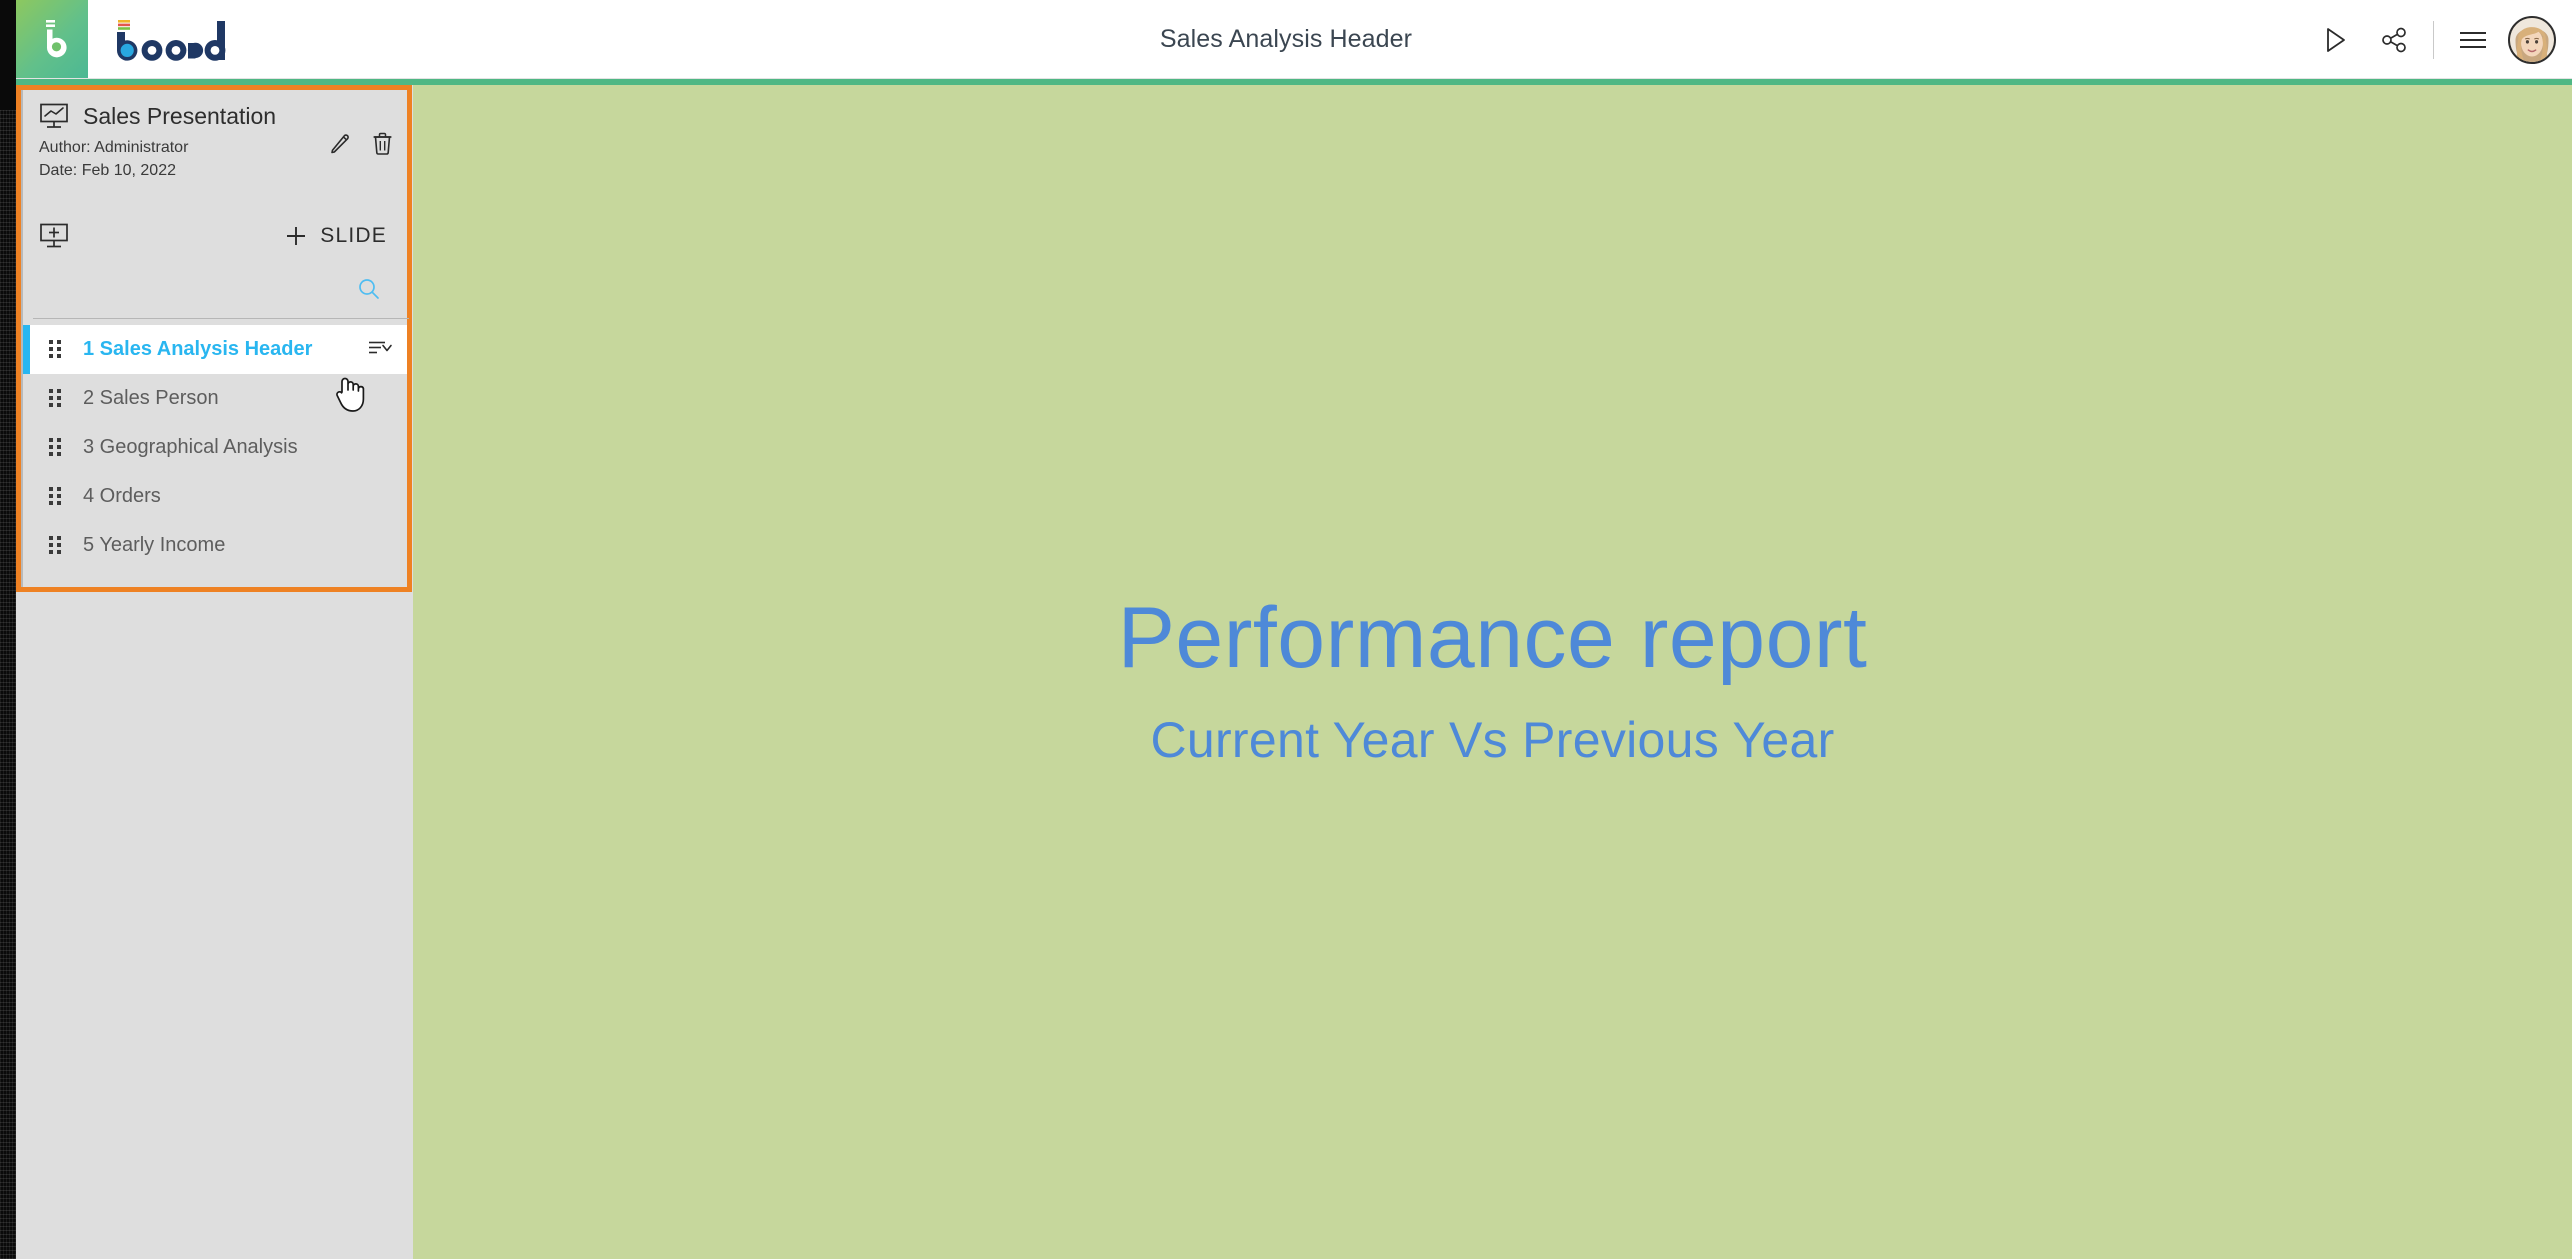 This screenshot has width=2572, height=1259. Describe the element at coordinates (1492, 740) in the screenshot. I see `slide-subheading: Current Year Vs Previous Year` at that location.